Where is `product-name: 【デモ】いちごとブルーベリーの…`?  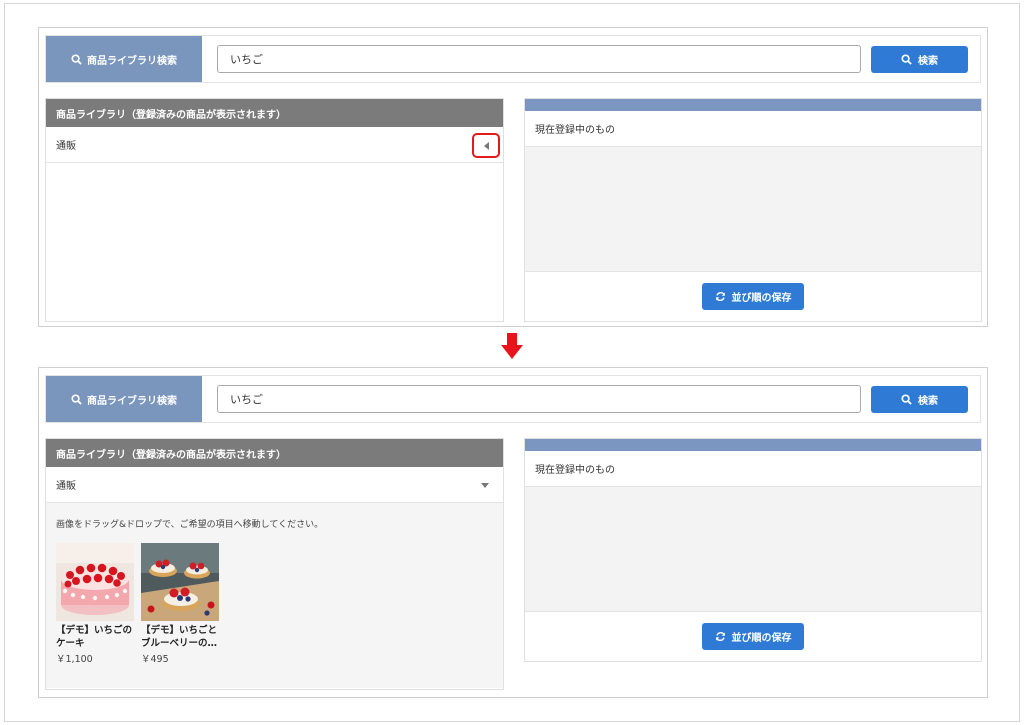
product-name: 【デモ】いちごとブルーベリーの… is located at coordinates (179, 637).